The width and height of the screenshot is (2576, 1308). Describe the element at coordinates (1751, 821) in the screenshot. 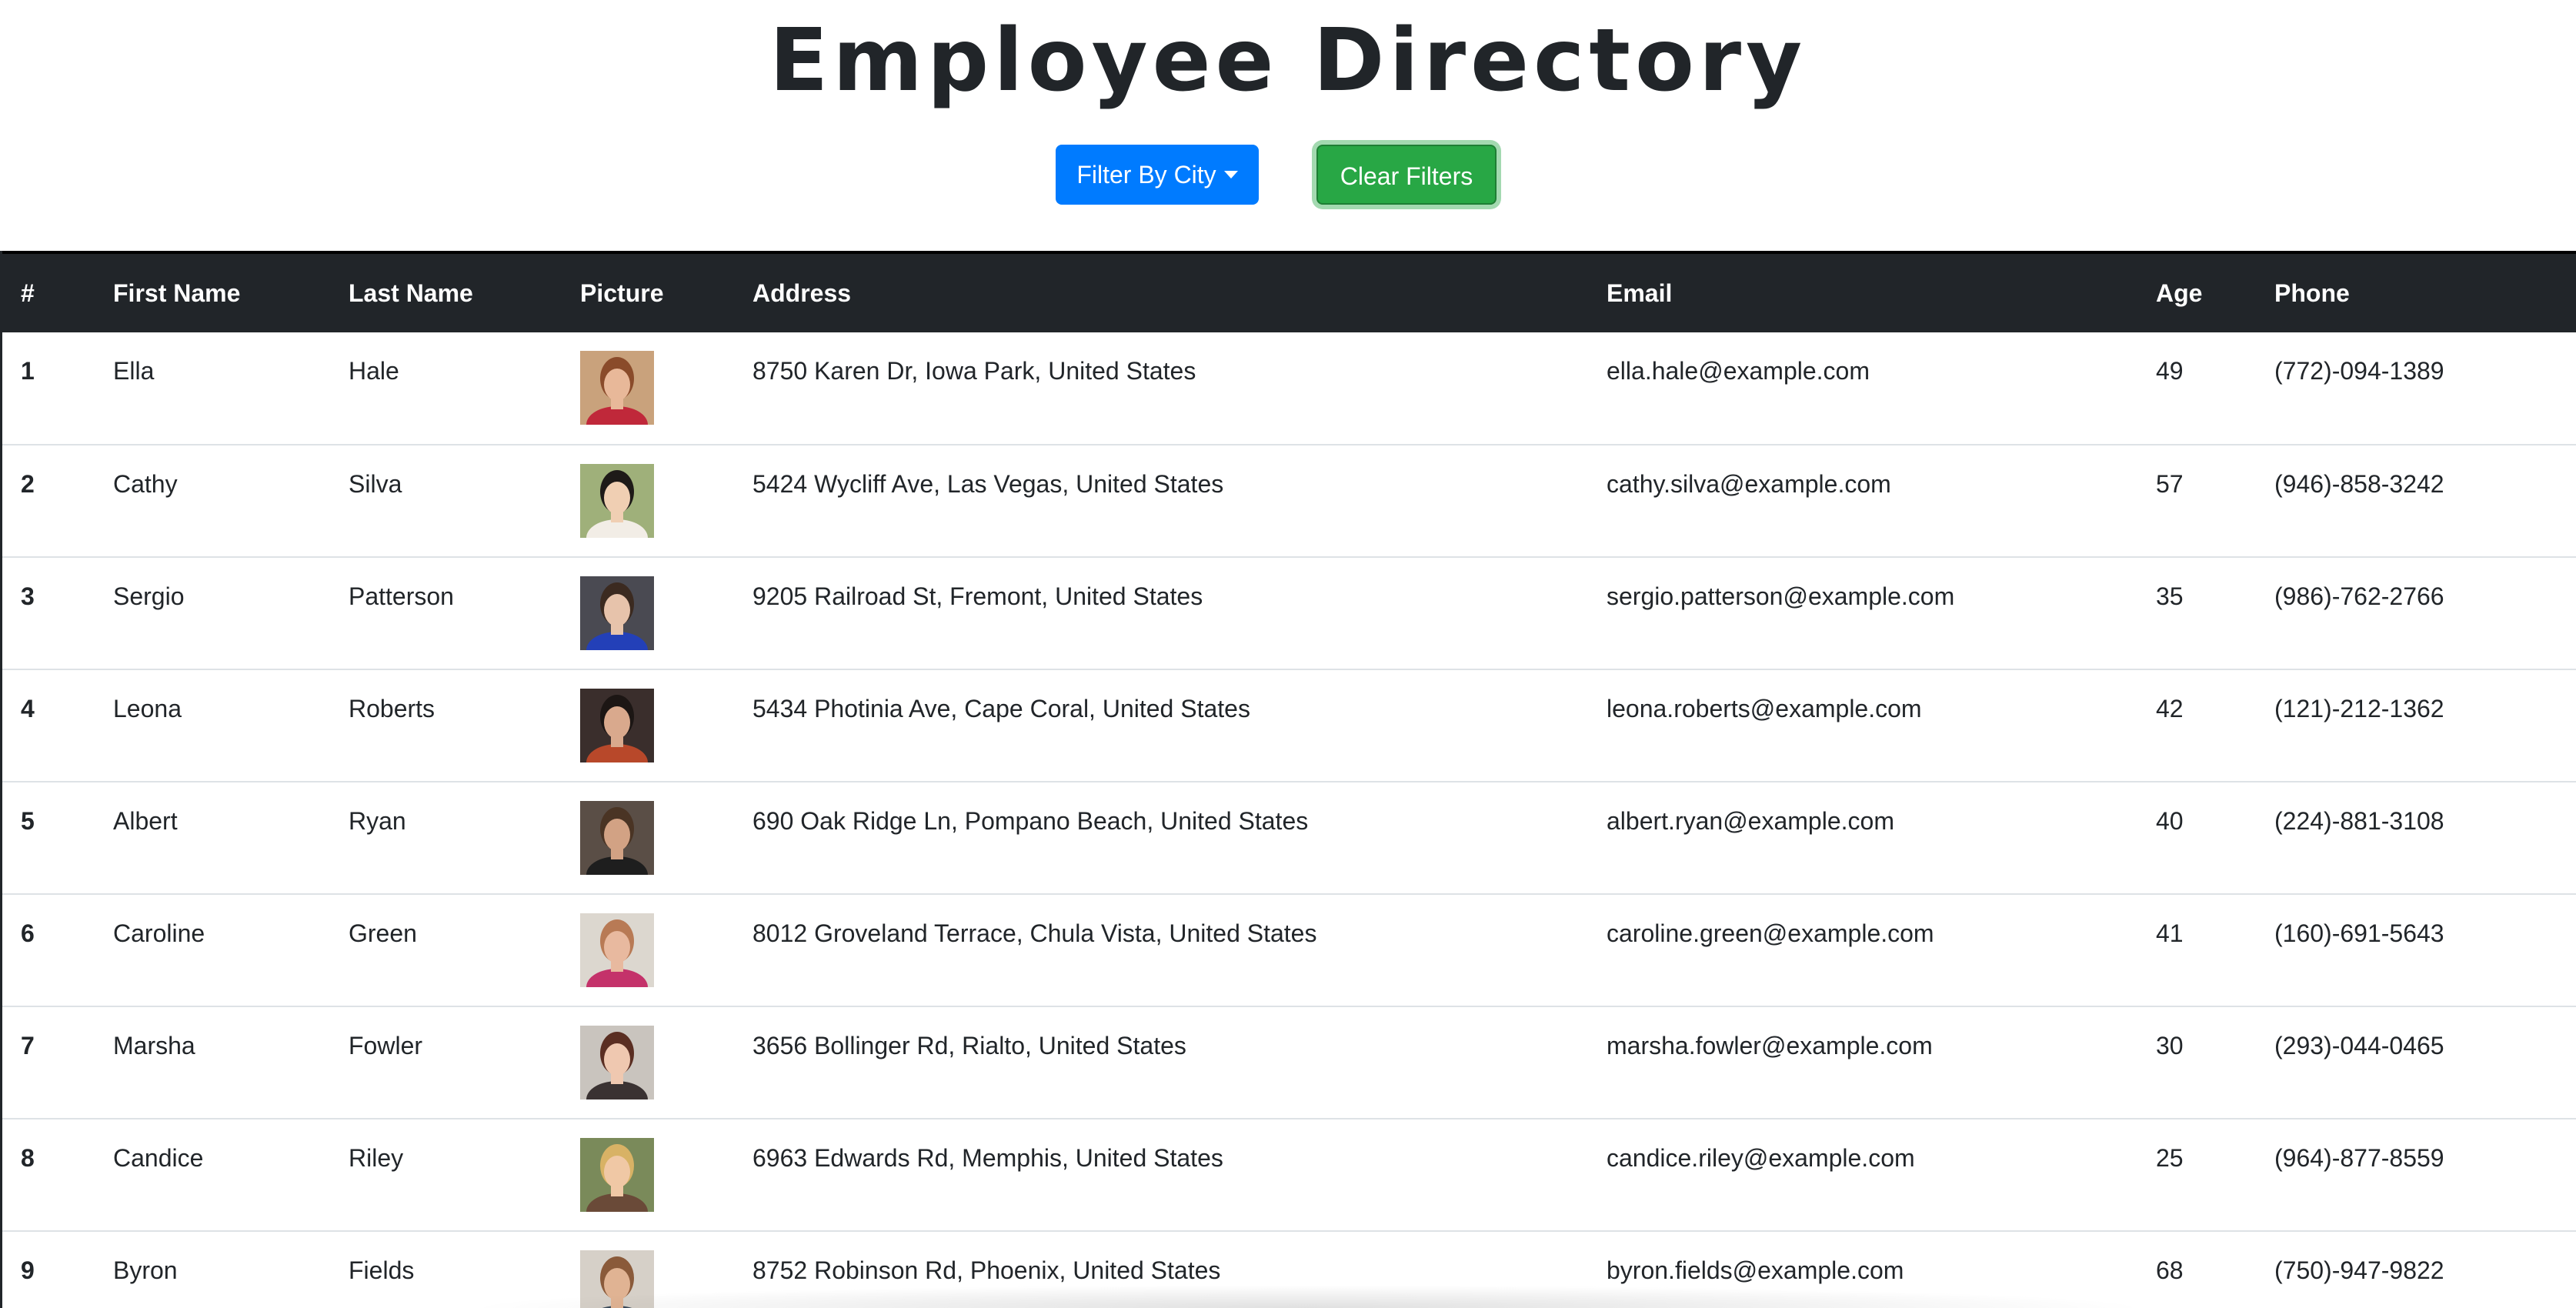

I see `email-cell: albert.ryan@example.com` at that location.